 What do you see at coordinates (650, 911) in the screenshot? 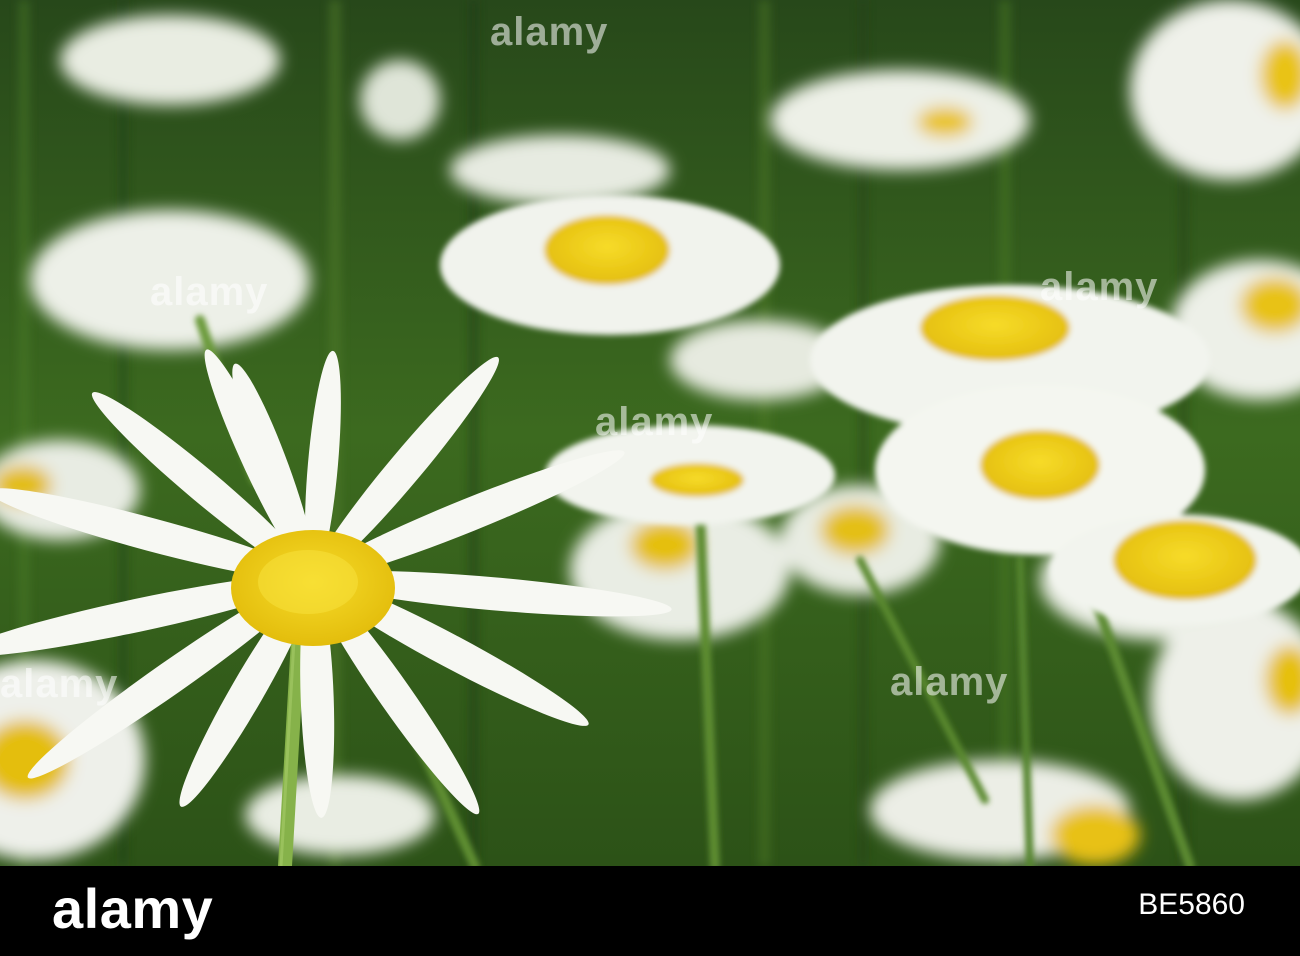
I see `footer-bar: alamy BE5860` at bounding box center [650, 911].